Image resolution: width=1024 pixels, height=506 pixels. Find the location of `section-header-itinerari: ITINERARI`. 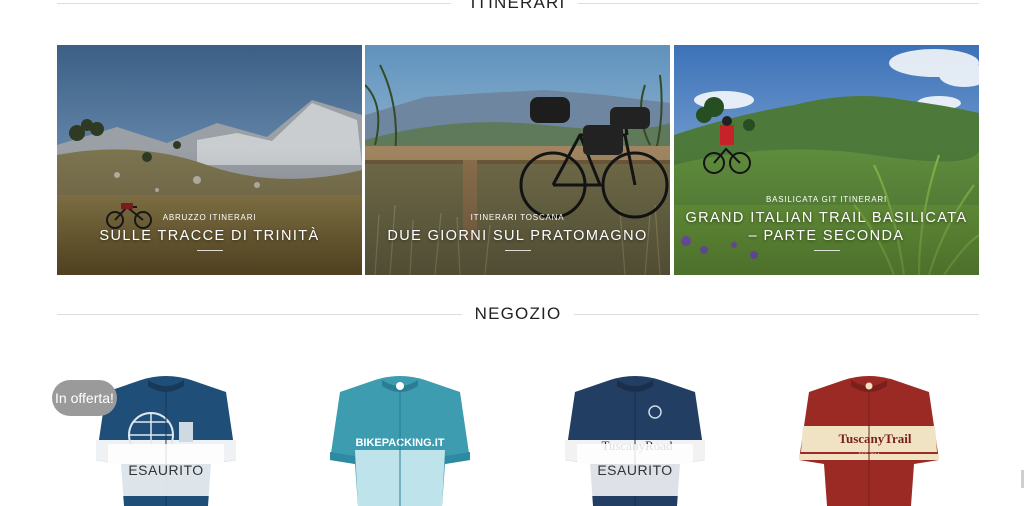

section-header-itinerari: ITINERARI is located at coordinates (518, 6).